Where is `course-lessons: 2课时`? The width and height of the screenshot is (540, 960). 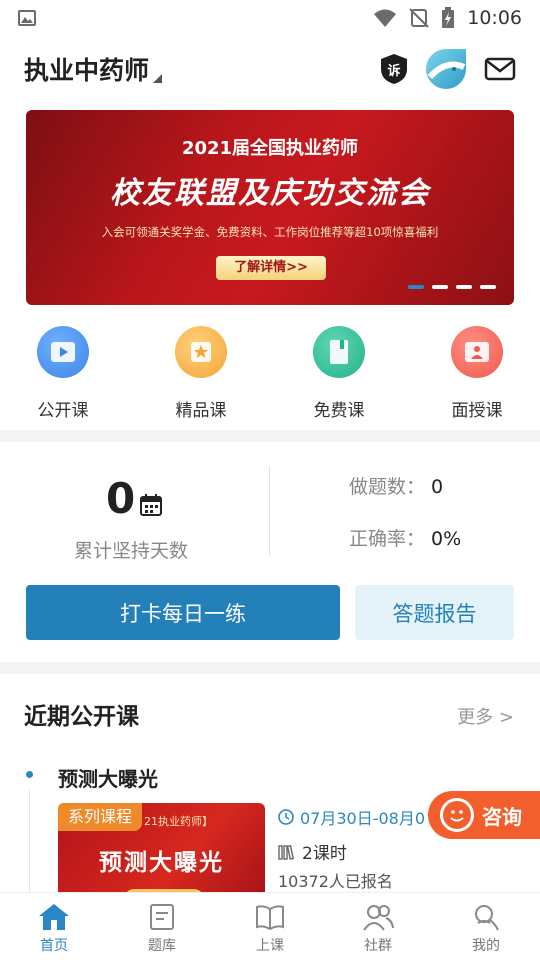 course-lessons: 2课时 is located at coordinates (312, 851).